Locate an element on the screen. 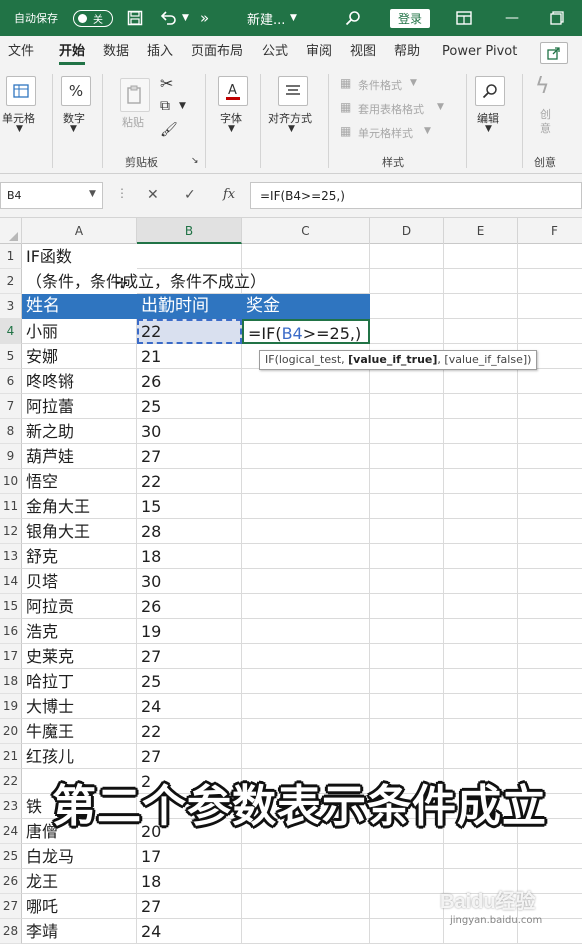 This screenshot has width=582, height=945. name-cell: 浩克 is located at coordinates (79, 631).